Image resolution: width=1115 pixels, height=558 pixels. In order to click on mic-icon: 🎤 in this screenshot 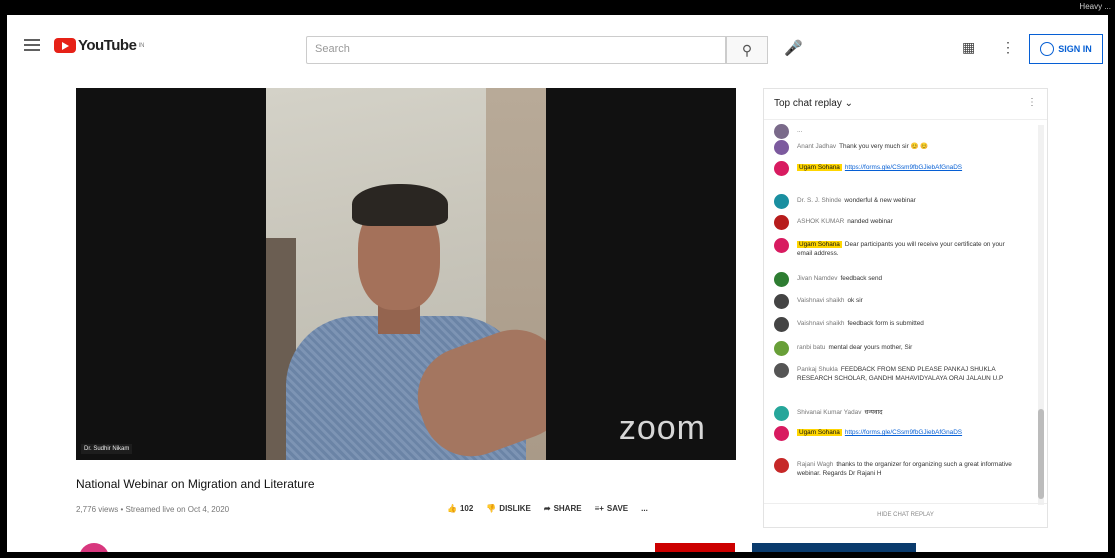, I will do `click(793, 48)`.